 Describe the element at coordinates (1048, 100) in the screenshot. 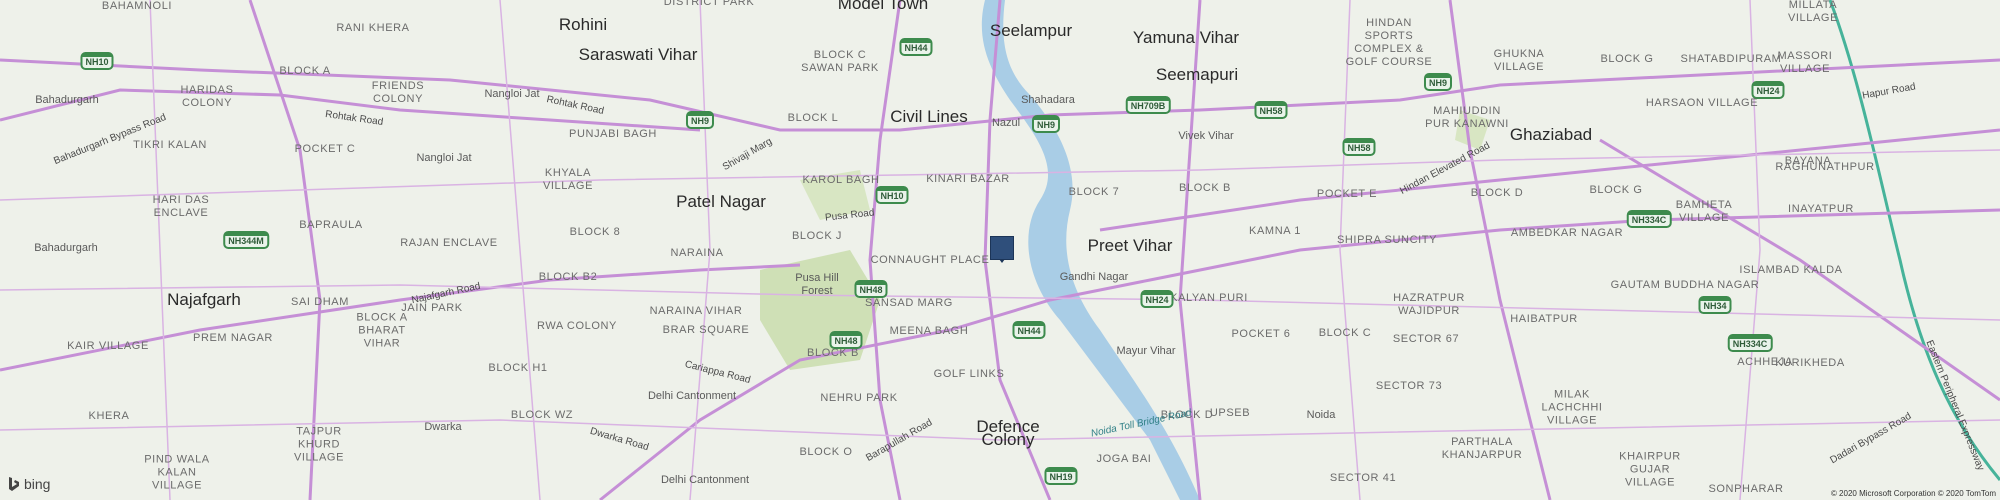

I see `locality-label: Shahadara` at that location.